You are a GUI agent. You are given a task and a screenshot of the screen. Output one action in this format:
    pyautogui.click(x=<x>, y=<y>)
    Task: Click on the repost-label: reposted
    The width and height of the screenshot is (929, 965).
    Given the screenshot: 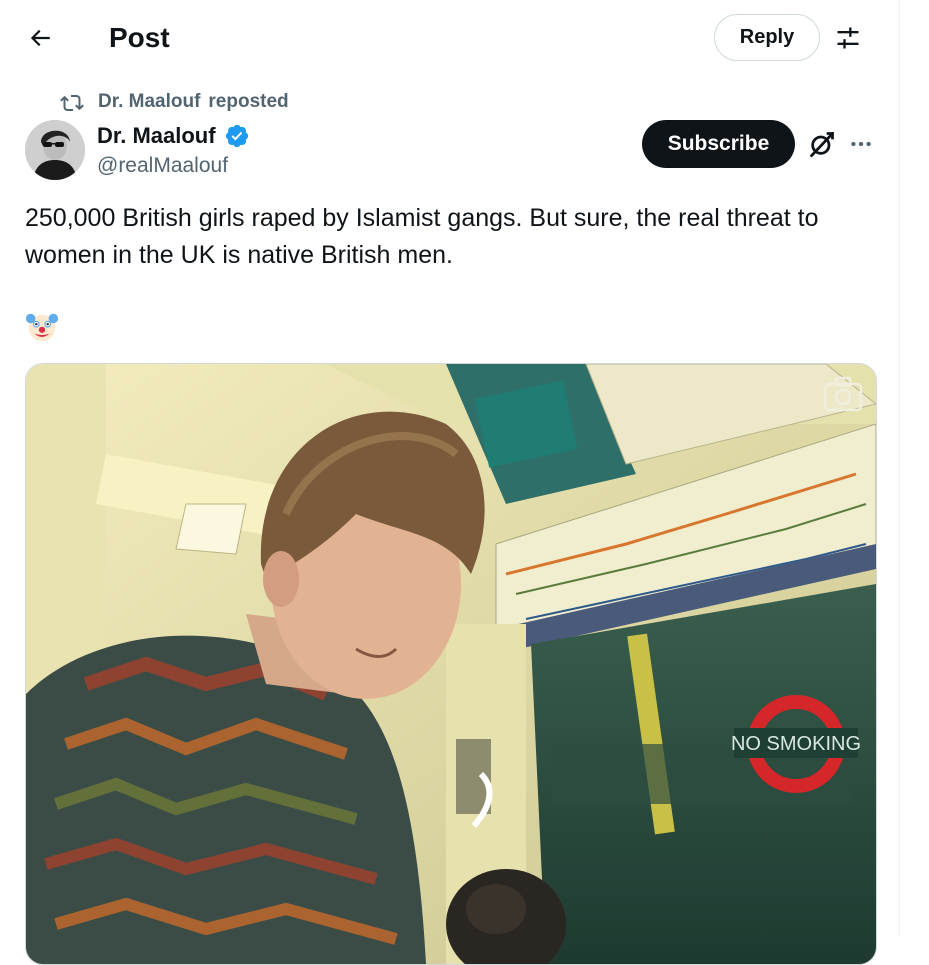 What is the action you would take?
    pyautogui.click(x=248, y=101)
    